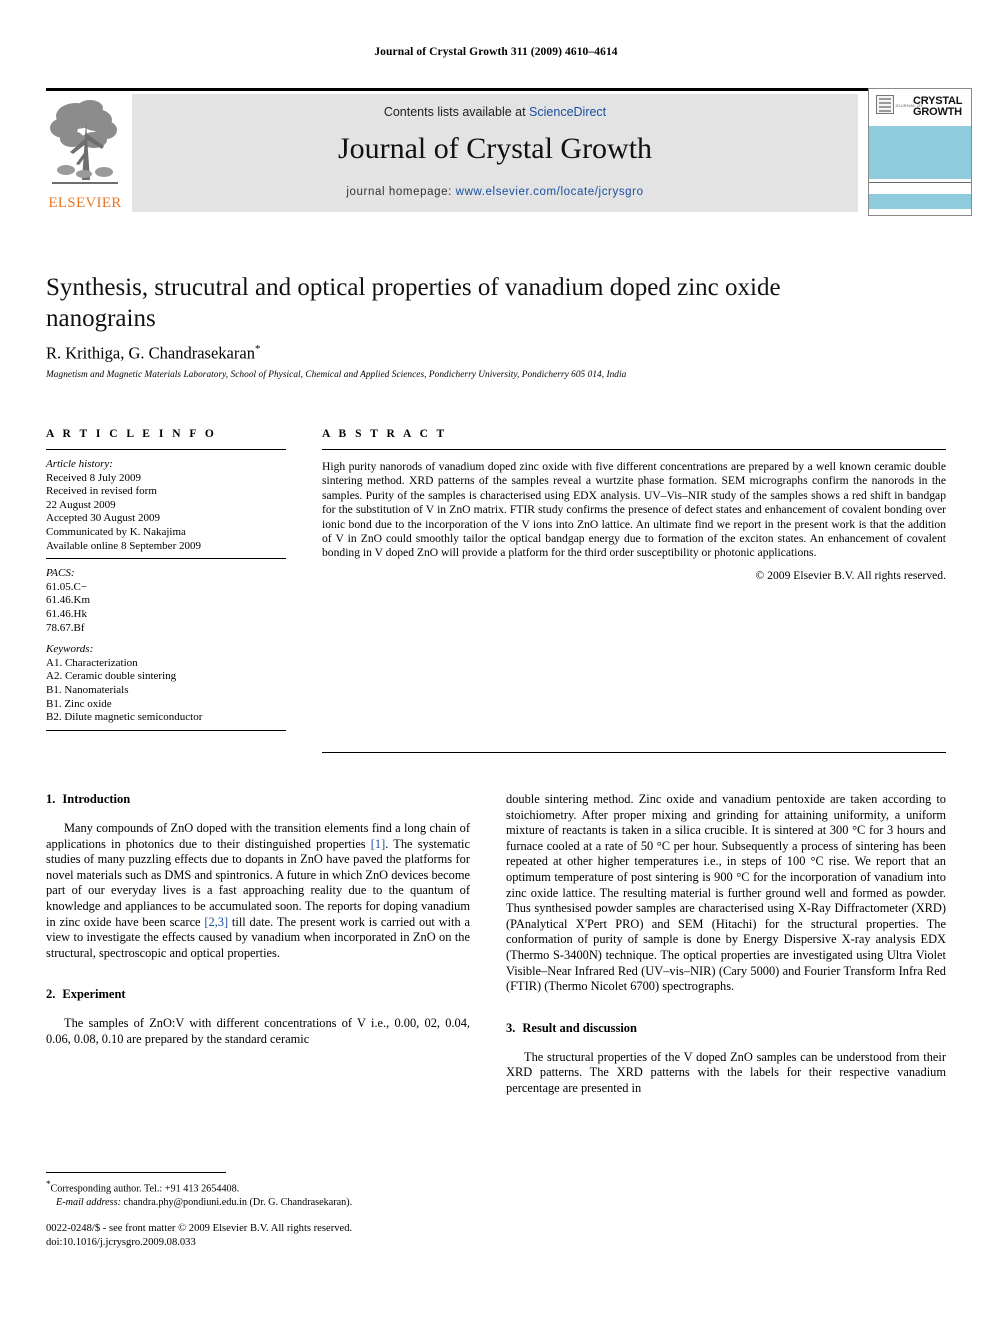 This screenshot has width=992, height=1323. Describe the element at coordinates (68, 600) in the screenshot. I see `pacs-item: 61.46.Km` at that location.